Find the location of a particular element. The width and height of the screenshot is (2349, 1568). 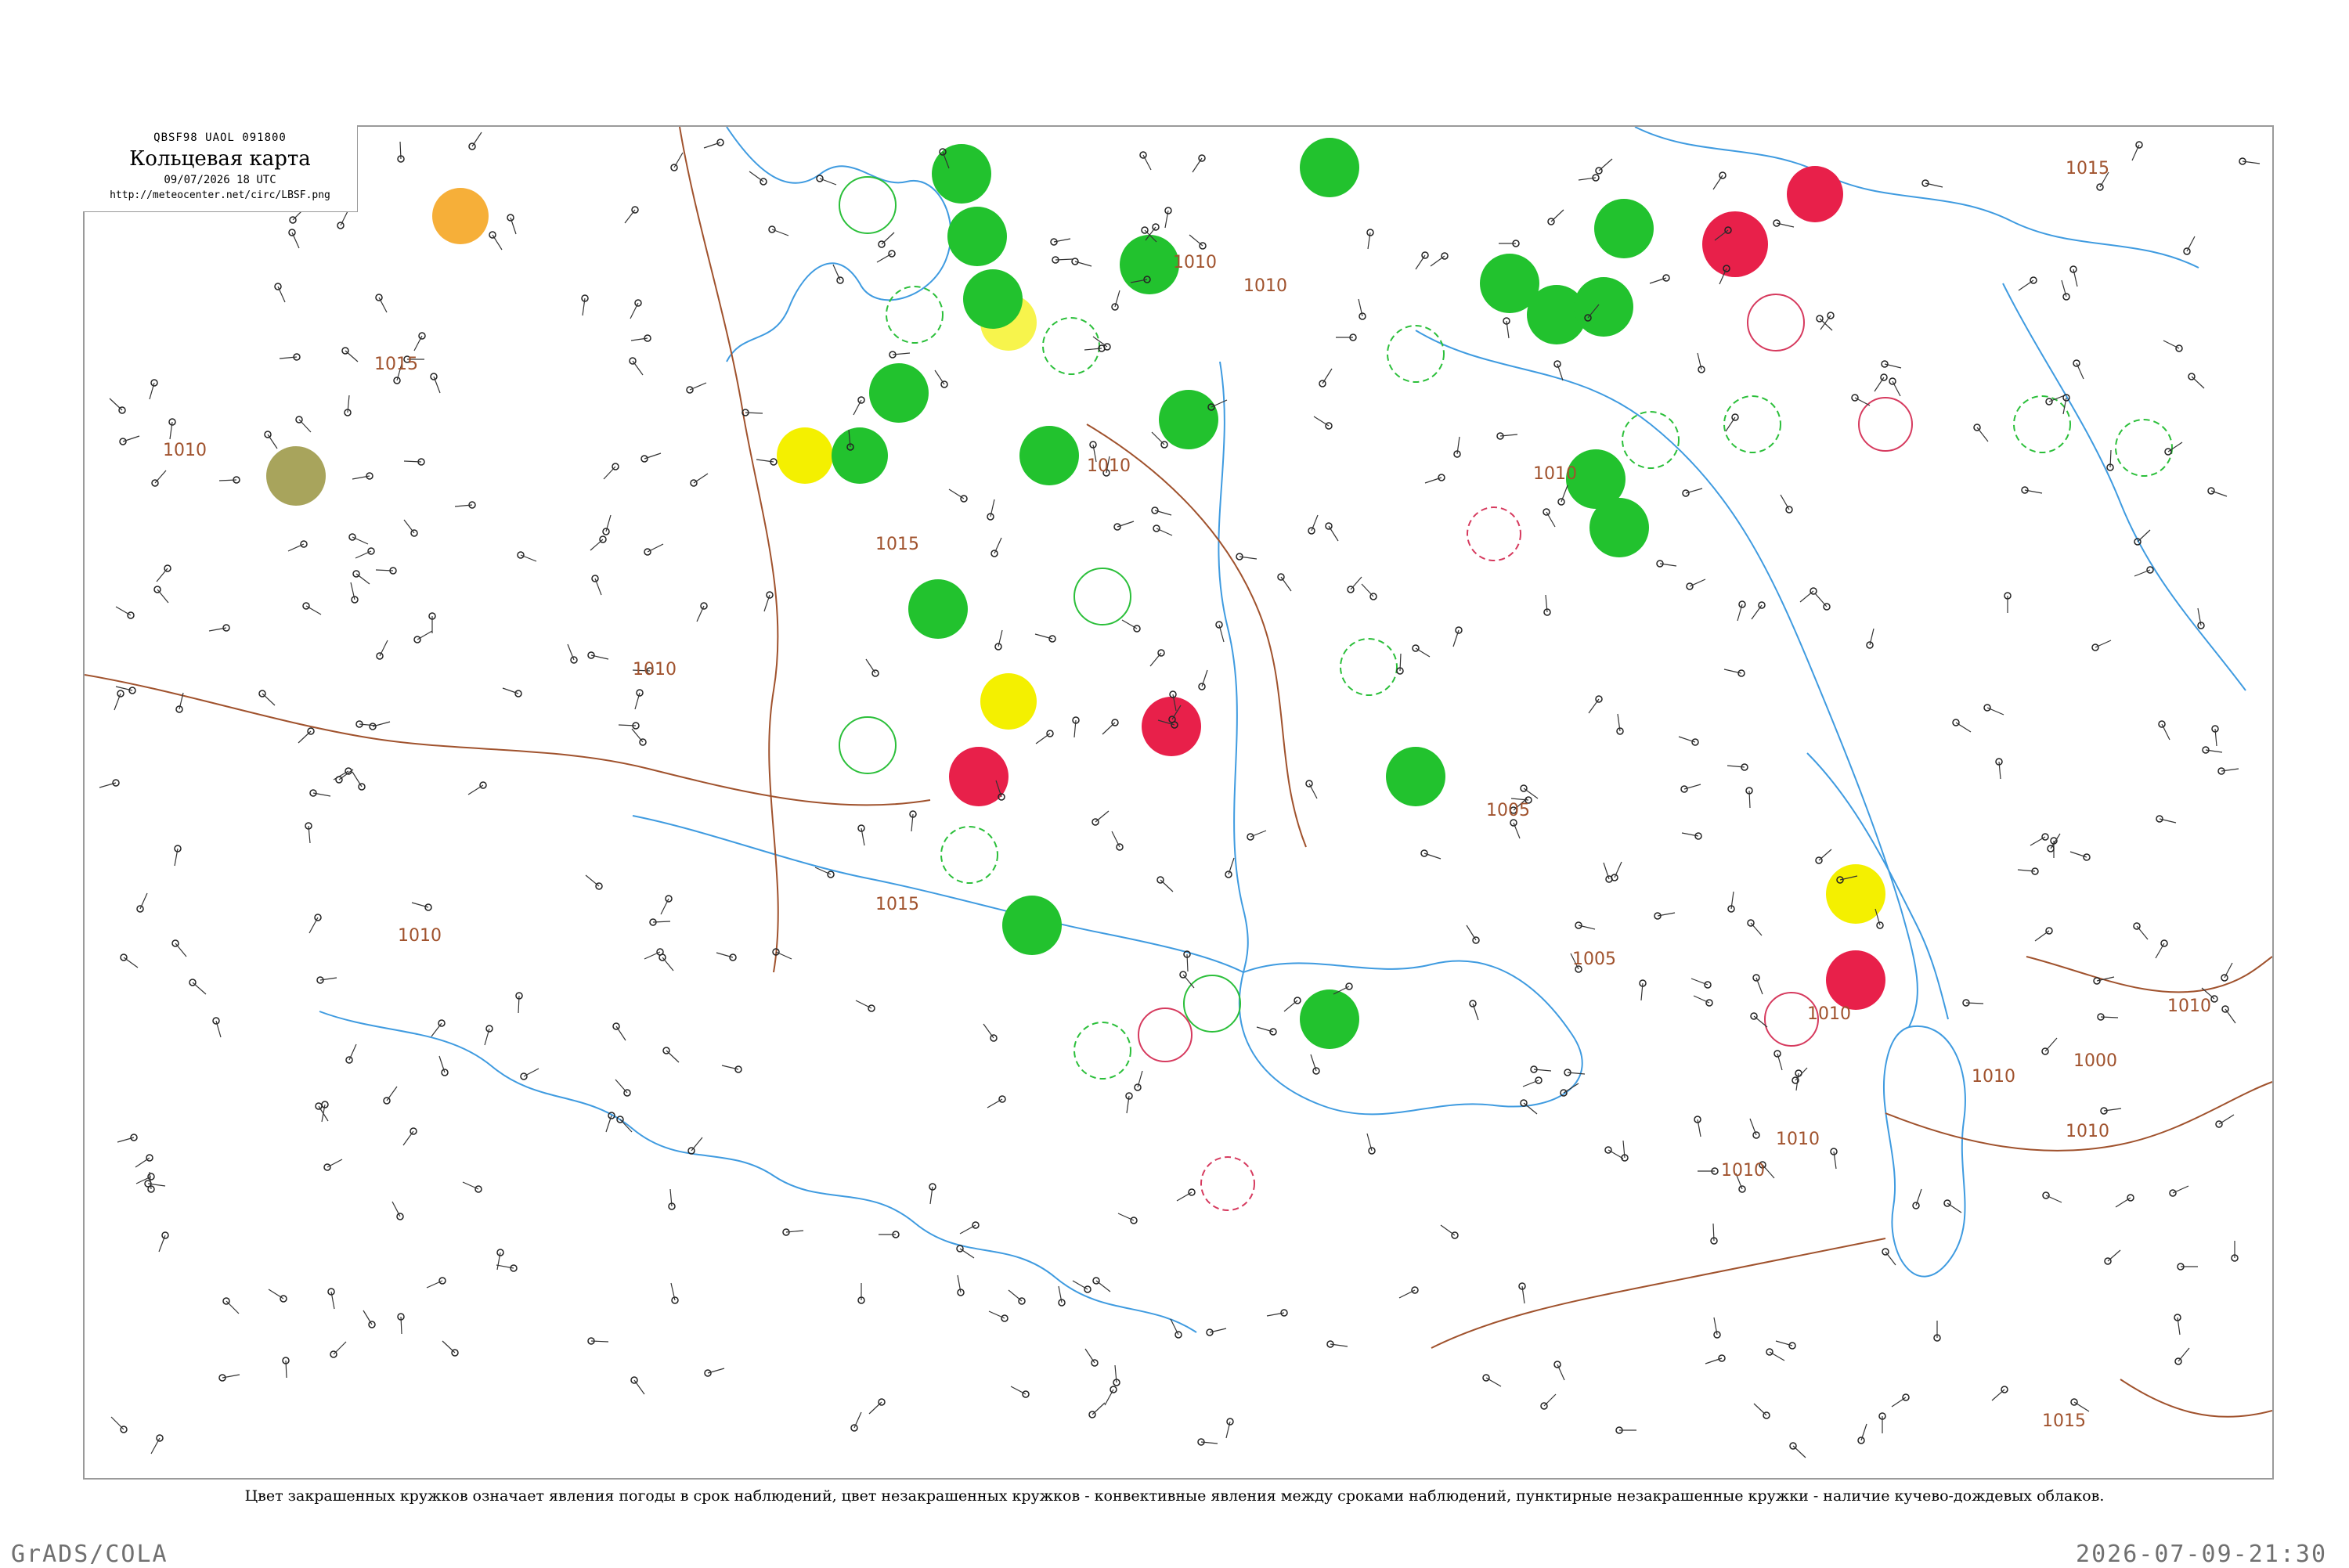

river-volga is located at coordinates (1666, 679).